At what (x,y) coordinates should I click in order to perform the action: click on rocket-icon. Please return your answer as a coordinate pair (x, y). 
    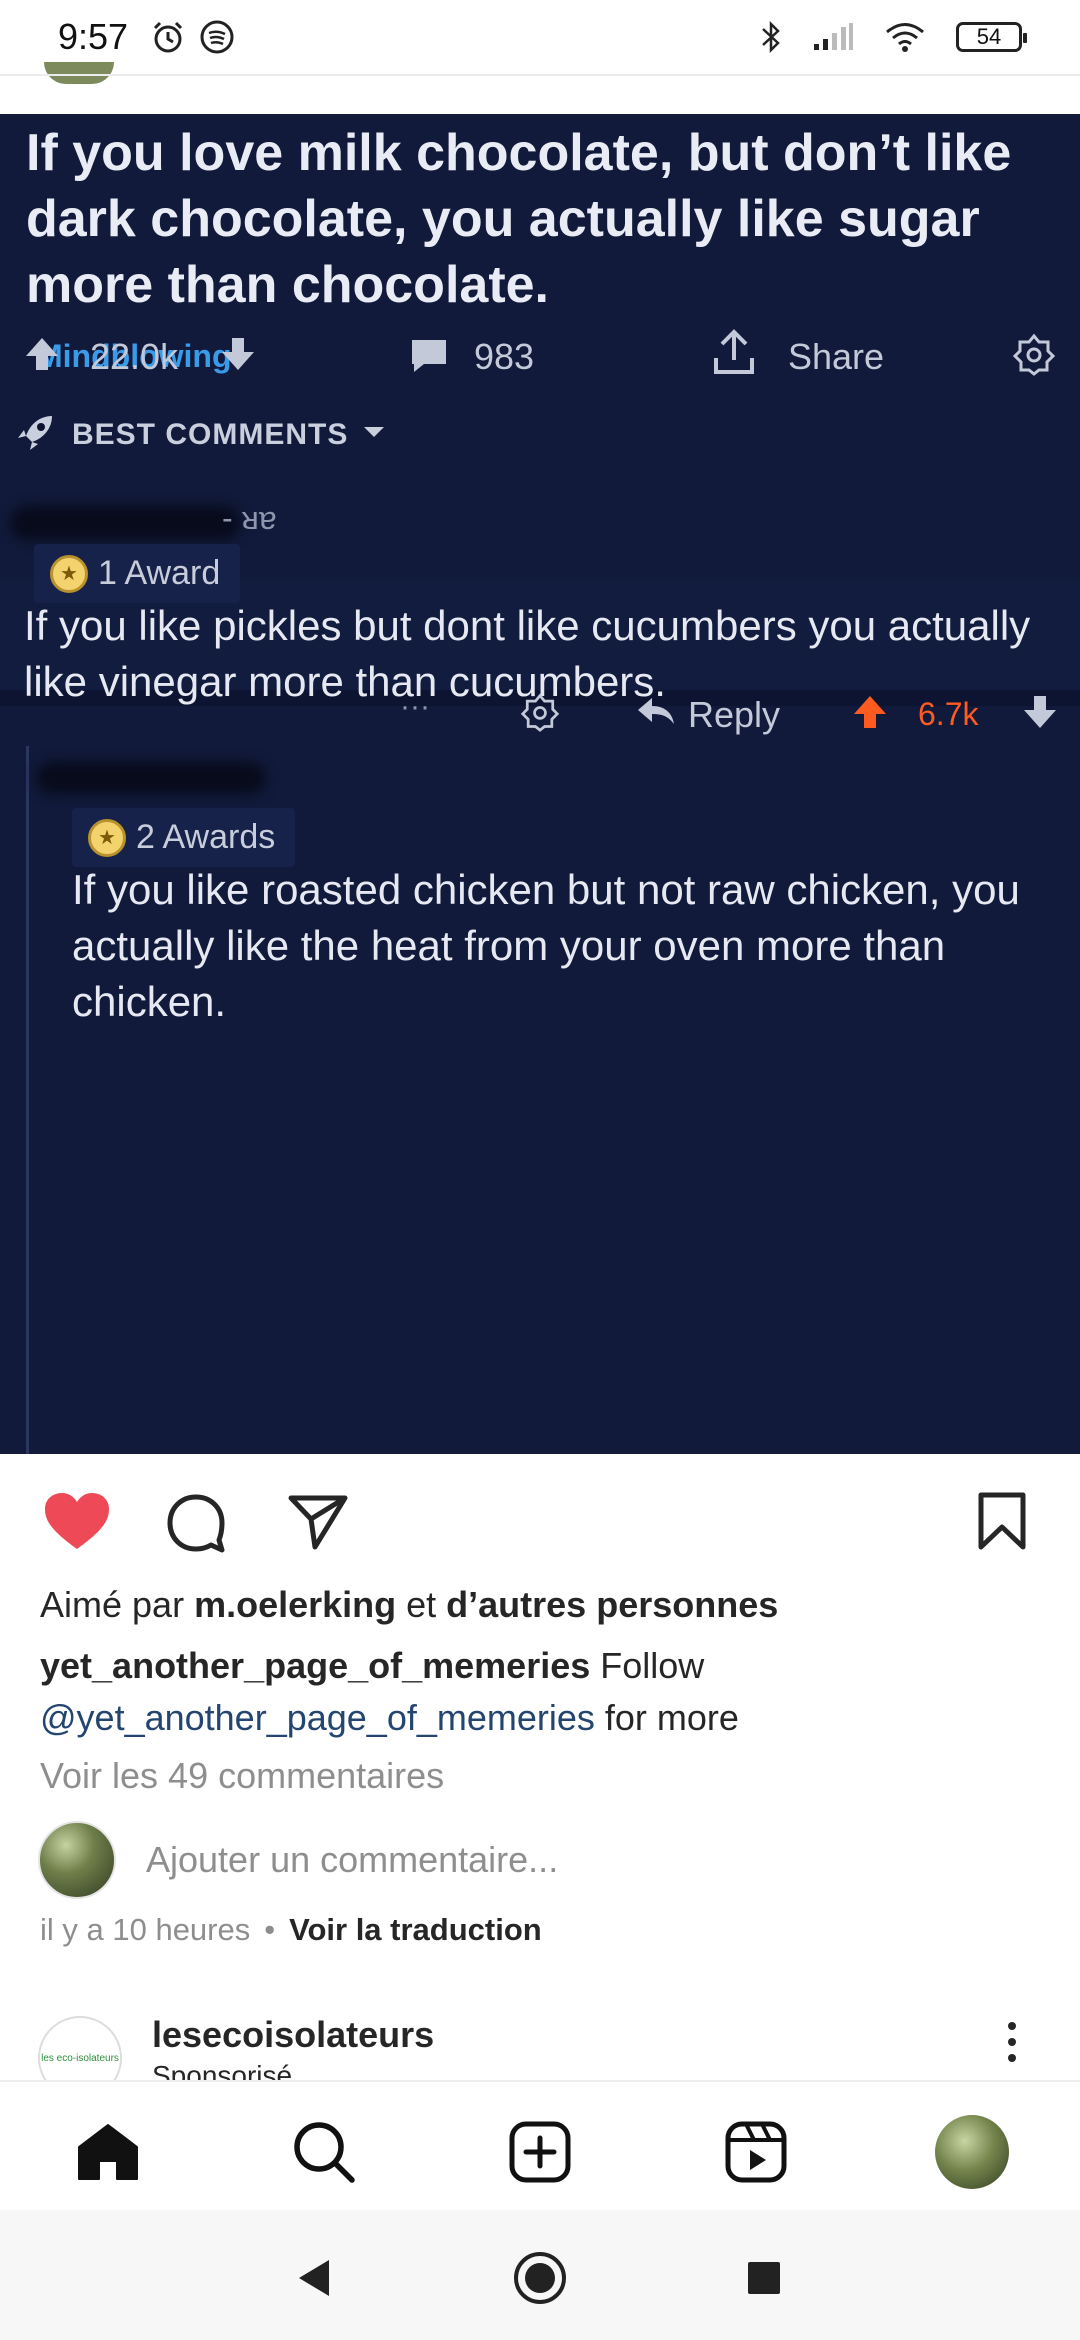
    Looking at the image, I should click on (36, 434).